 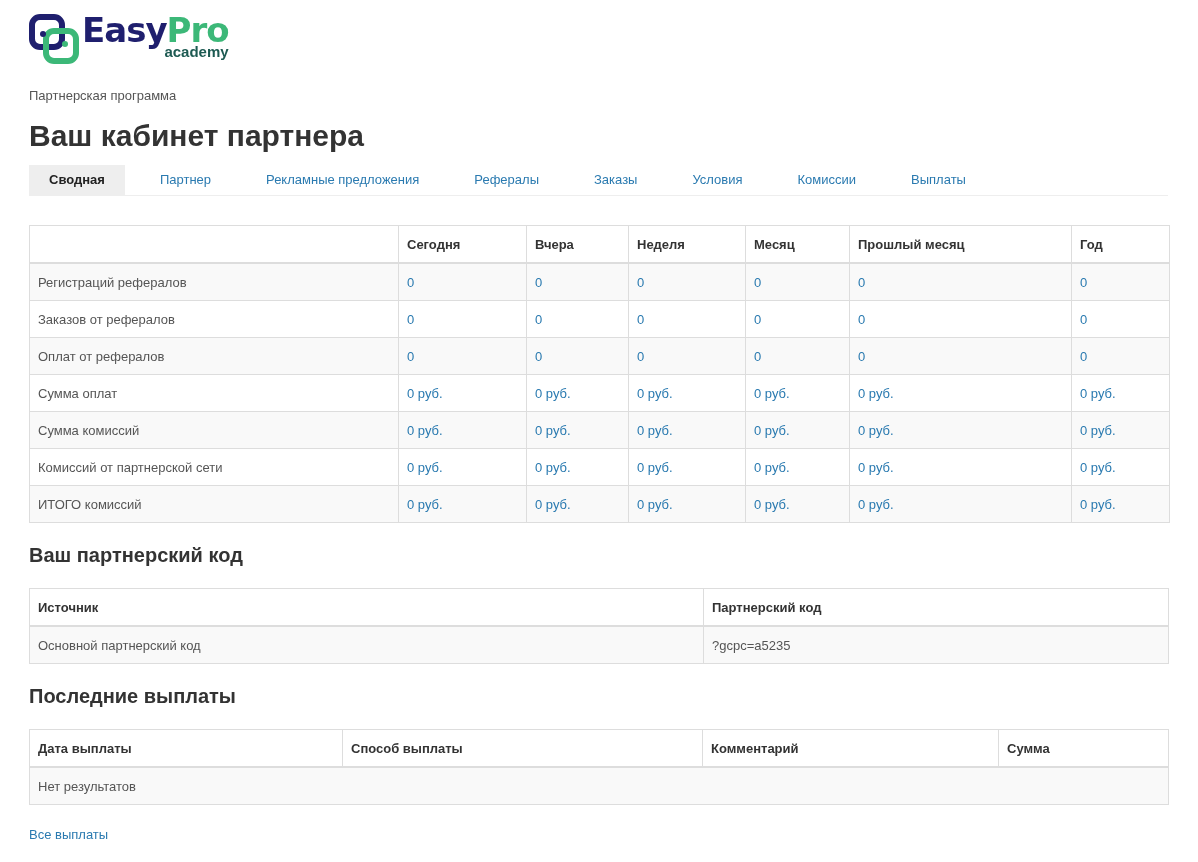 I want to click on logo-wordmark-easy: Easy, so click(x=124, y=30).